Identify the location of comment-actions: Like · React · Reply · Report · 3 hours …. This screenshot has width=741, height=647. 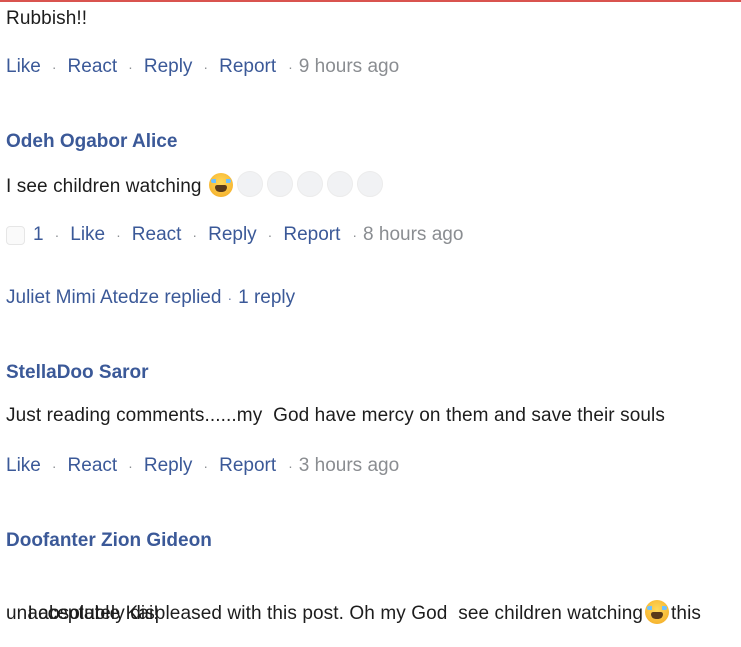
(202, 466).